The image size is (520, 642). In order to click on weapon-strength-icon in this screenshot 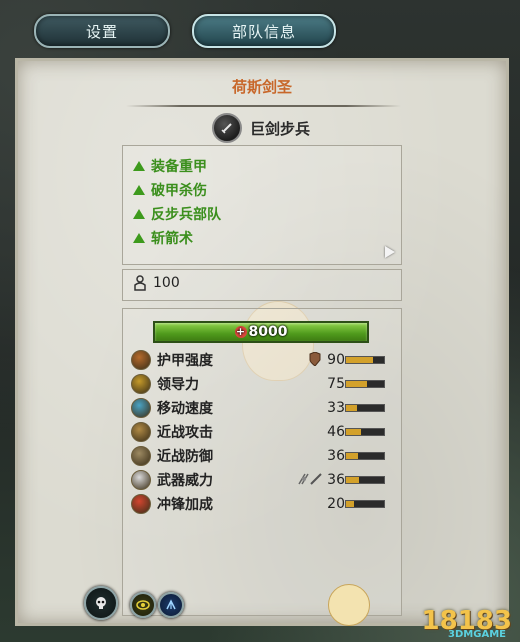, I will do `click(141, 480)`.